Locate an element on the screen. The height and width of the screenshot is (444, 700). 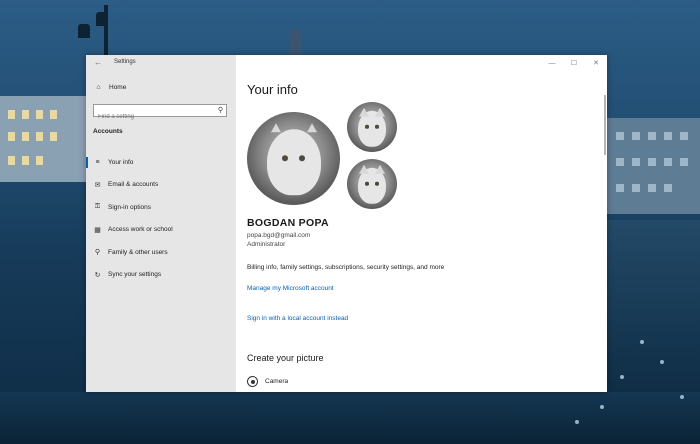
mail-icon: ✉ is located at coordinates (97, 185).